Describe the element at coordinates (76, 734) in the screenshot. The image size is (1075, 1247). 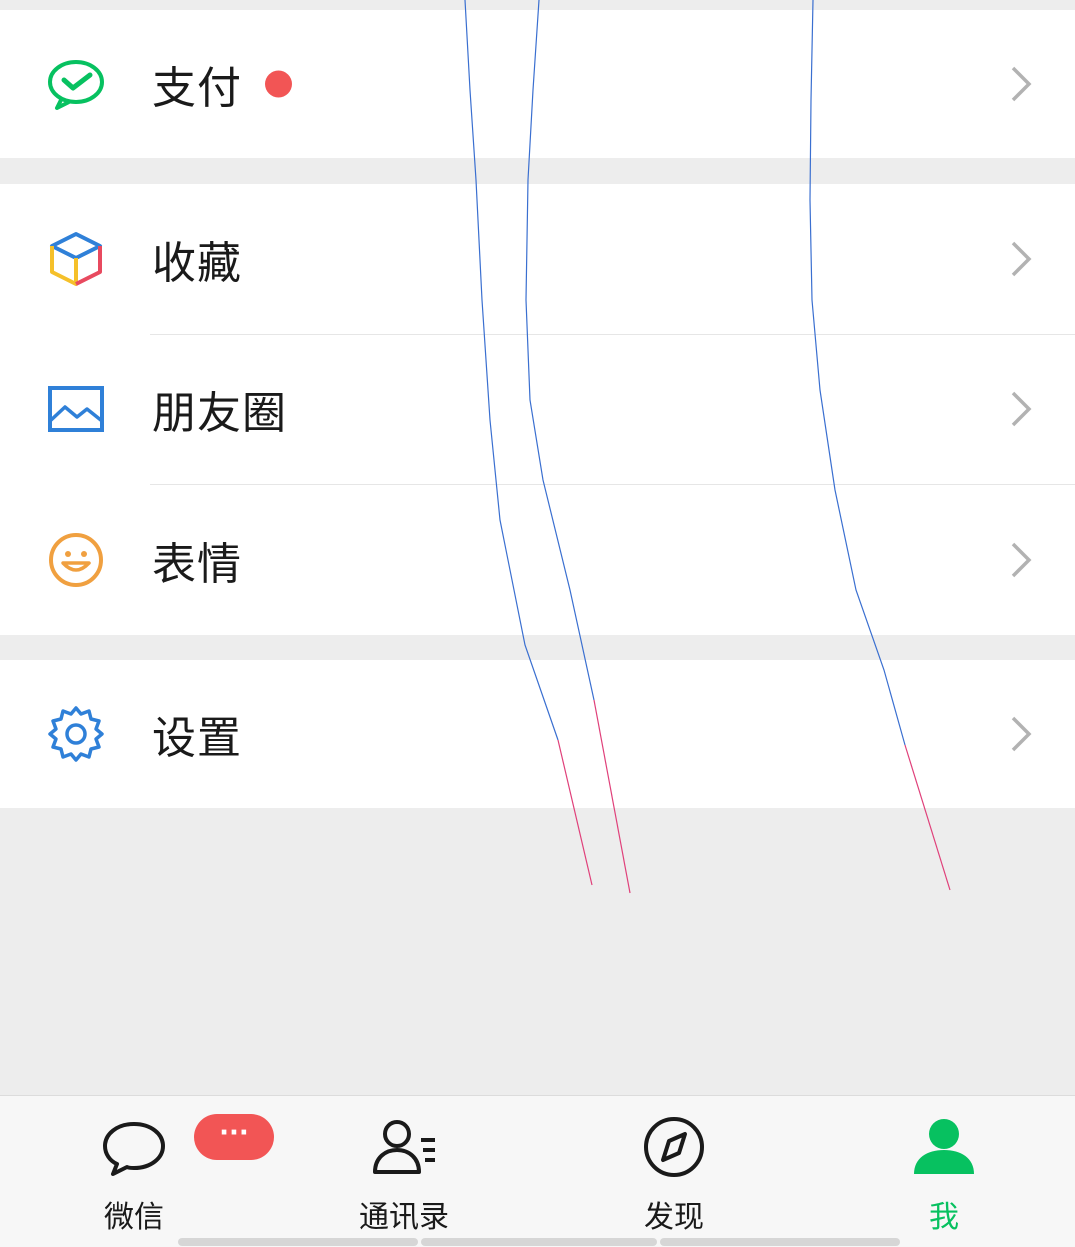
I see `gear-icon` at that location.